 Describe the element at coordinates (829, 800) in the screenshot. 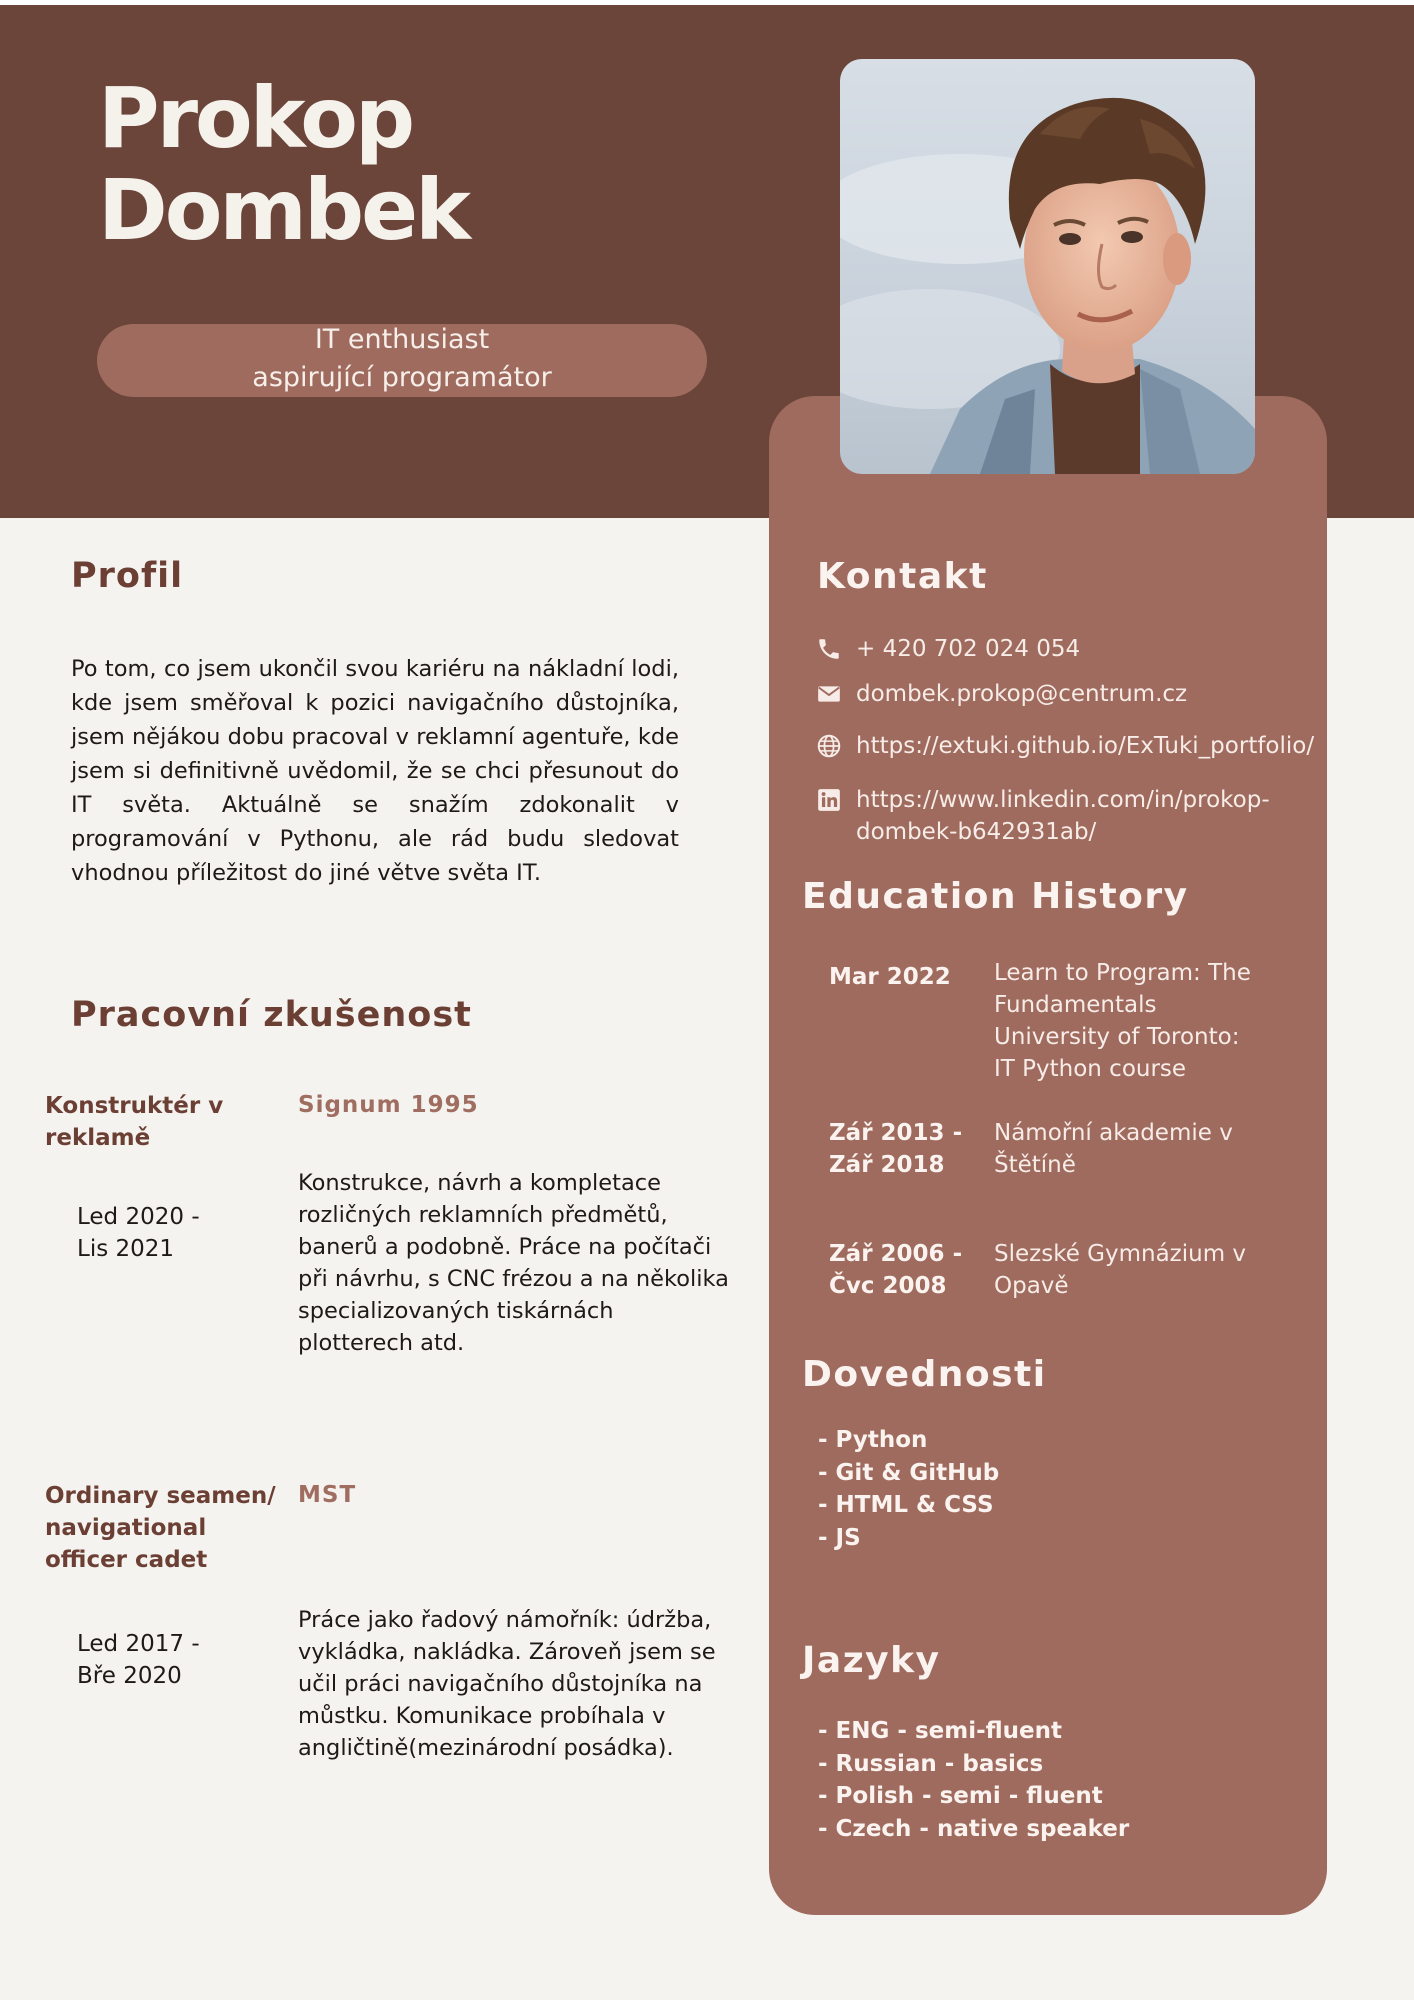

I see `linkedin-icon` at that location.